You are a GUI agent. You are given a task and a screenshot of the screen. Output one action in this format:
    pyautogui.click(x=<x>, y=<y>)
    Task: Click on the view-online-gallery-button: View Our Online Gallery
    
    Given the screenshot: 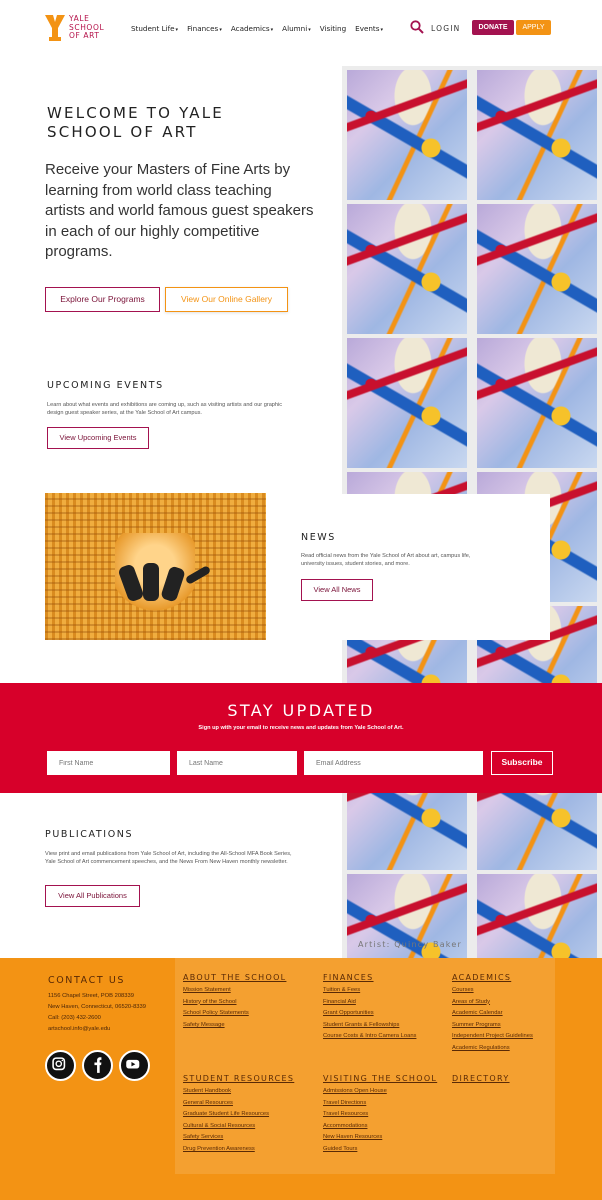 What is the action you would take?
    pyautogui.click(x=226, y=299)
    